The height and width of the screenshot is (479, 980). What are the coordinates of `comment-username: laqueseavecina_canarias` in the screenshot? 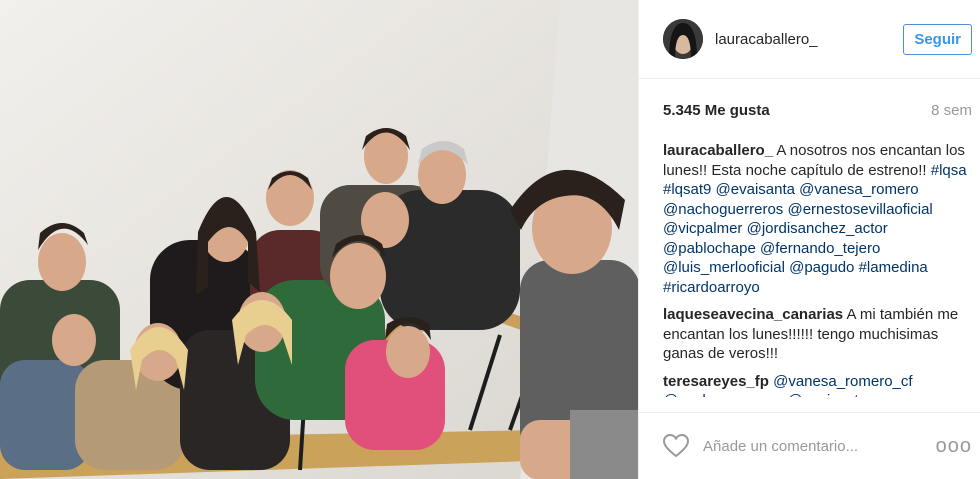 It's located at (753, 314).